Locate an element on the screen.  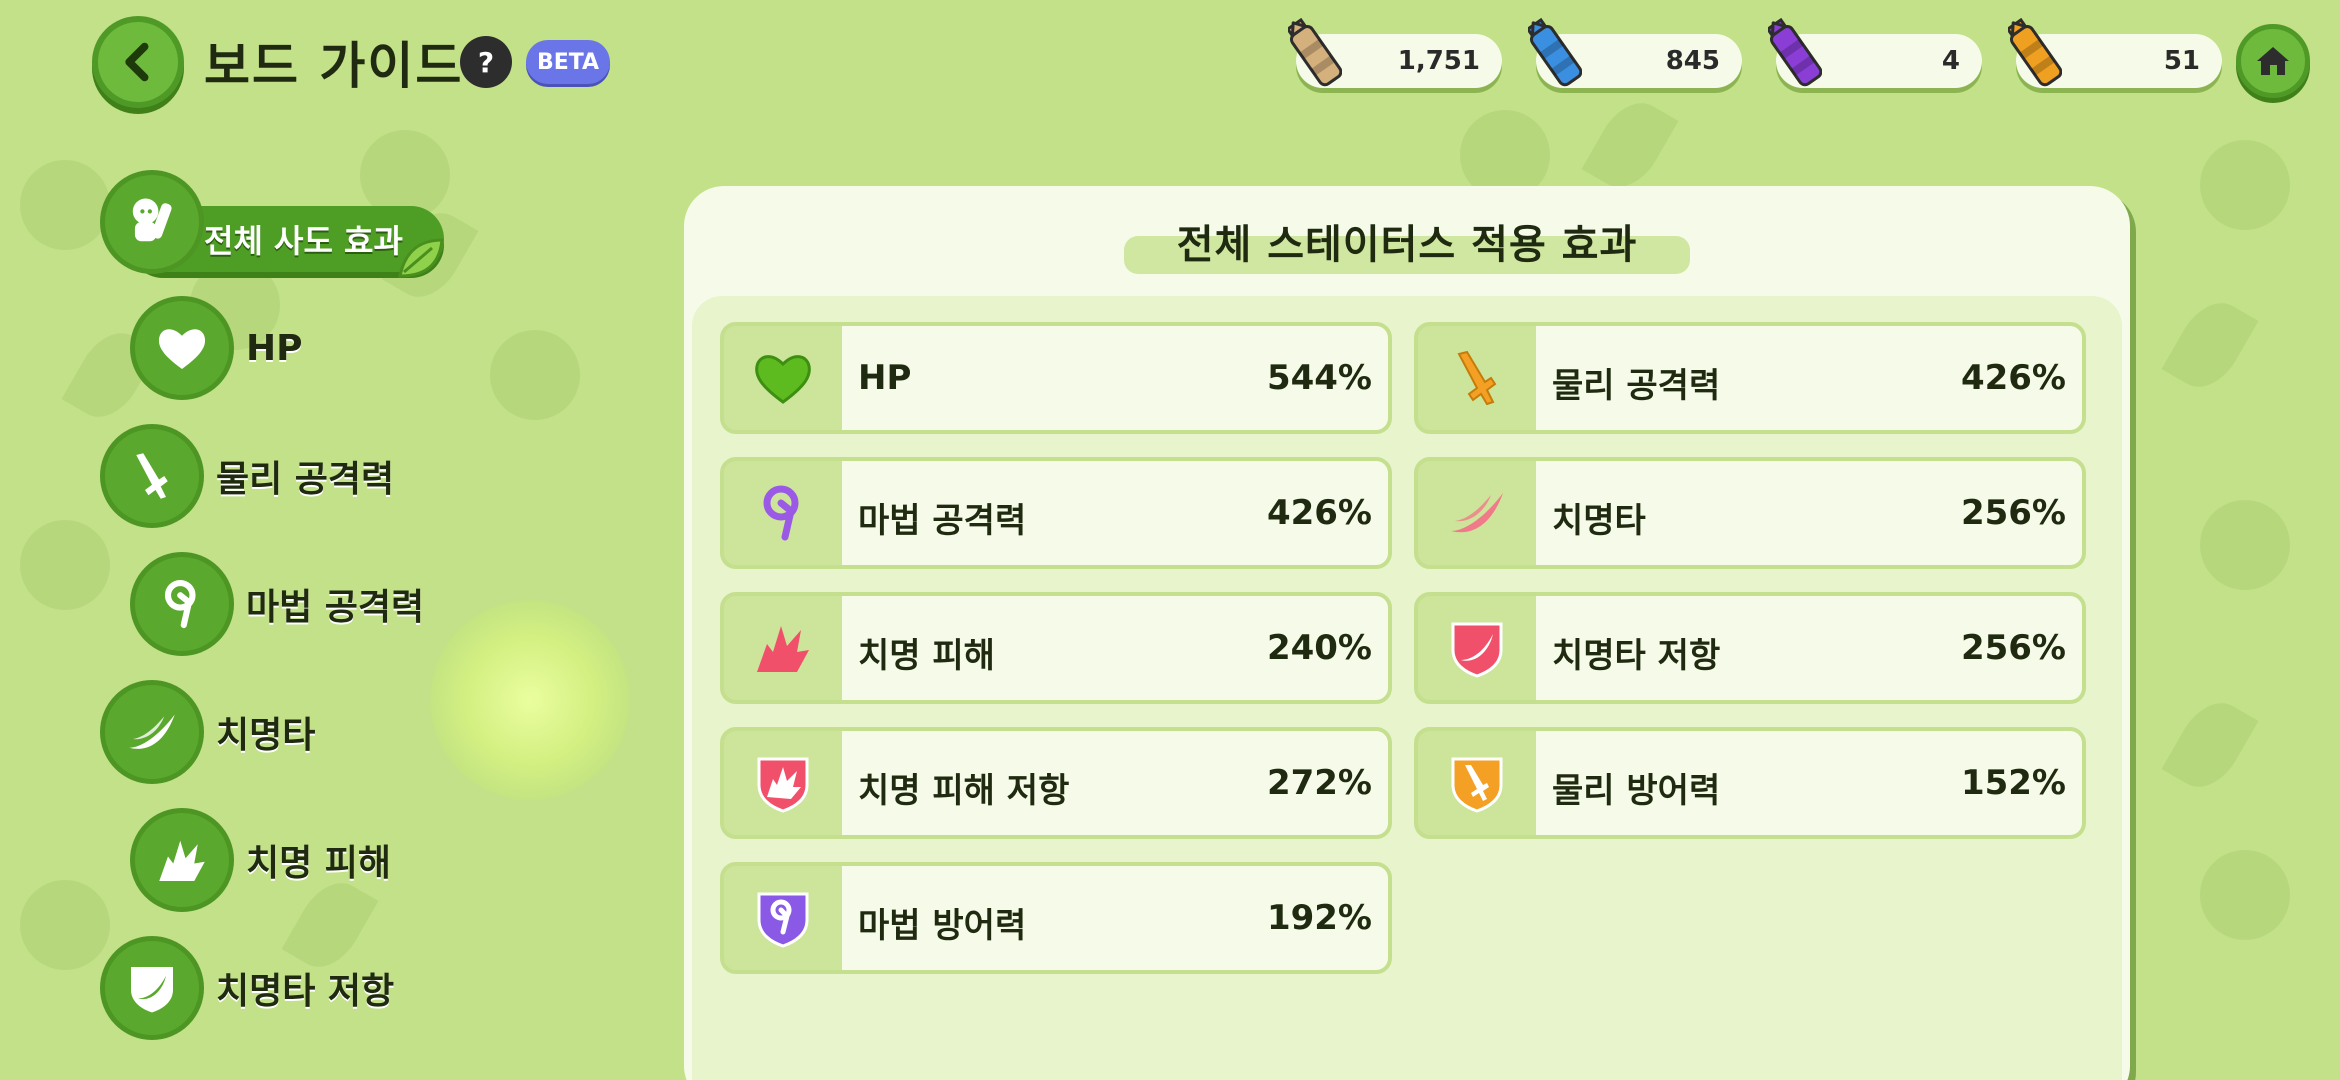
currency-counter: 1,751 is located at coordinates (1393, 52).